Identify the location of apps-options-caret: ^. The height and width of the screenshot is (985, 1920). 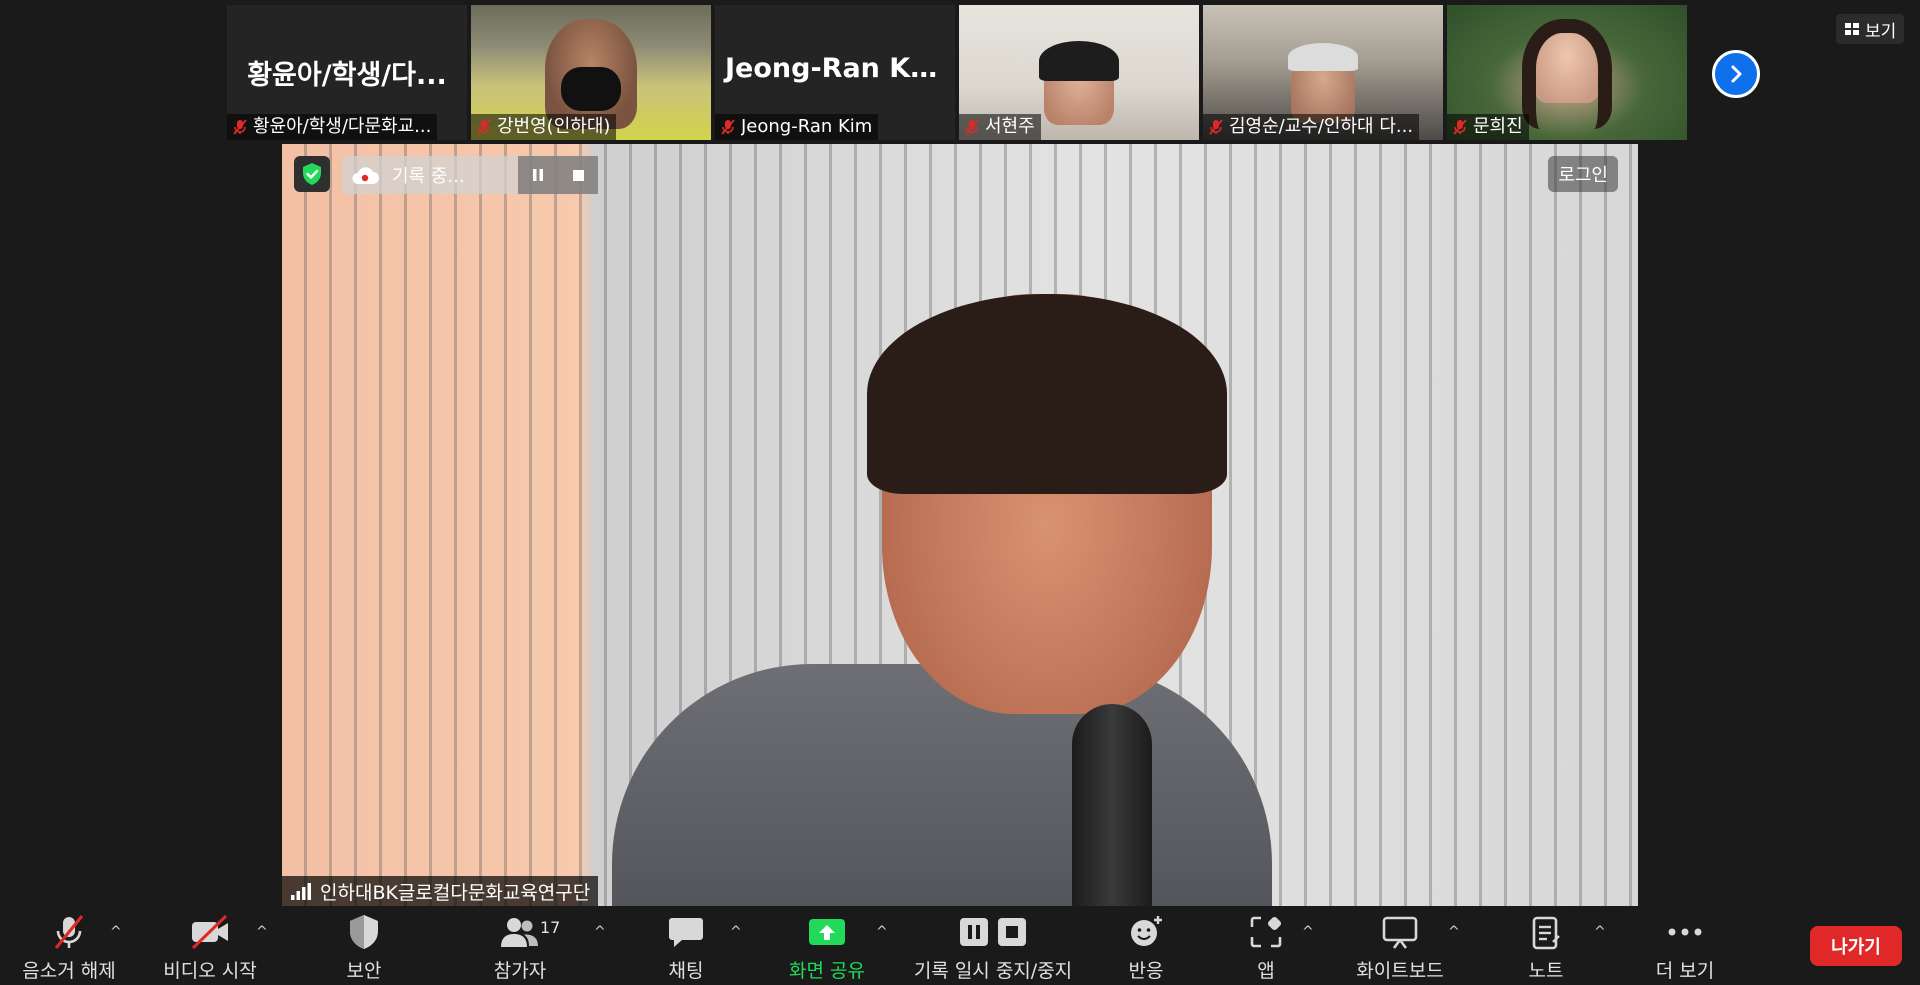
(1308, 932).